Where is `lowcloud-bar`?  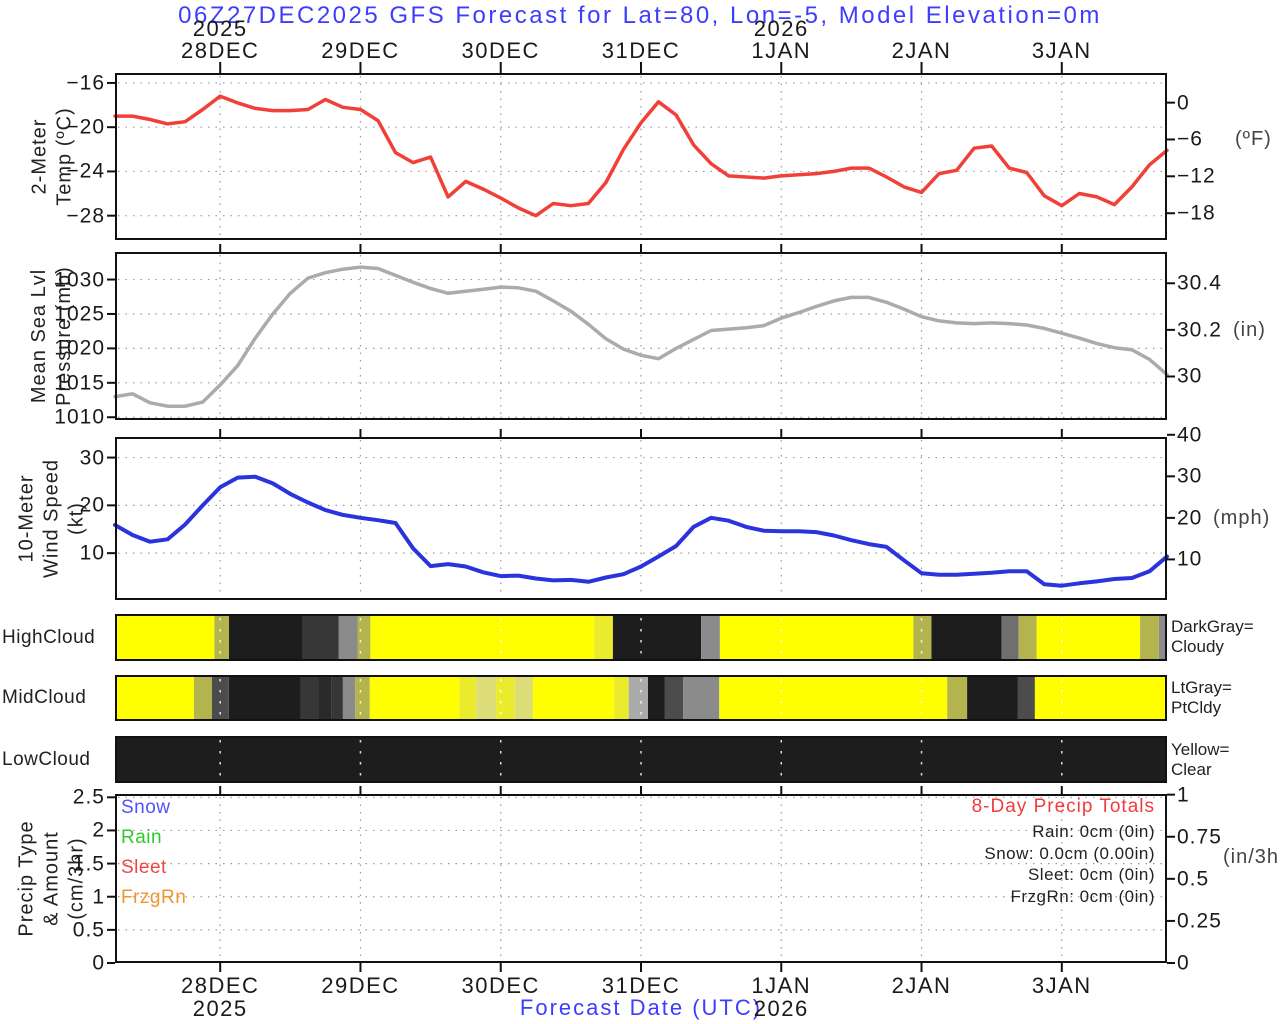 lowcloud-bar is located at coordinates (641, 759).